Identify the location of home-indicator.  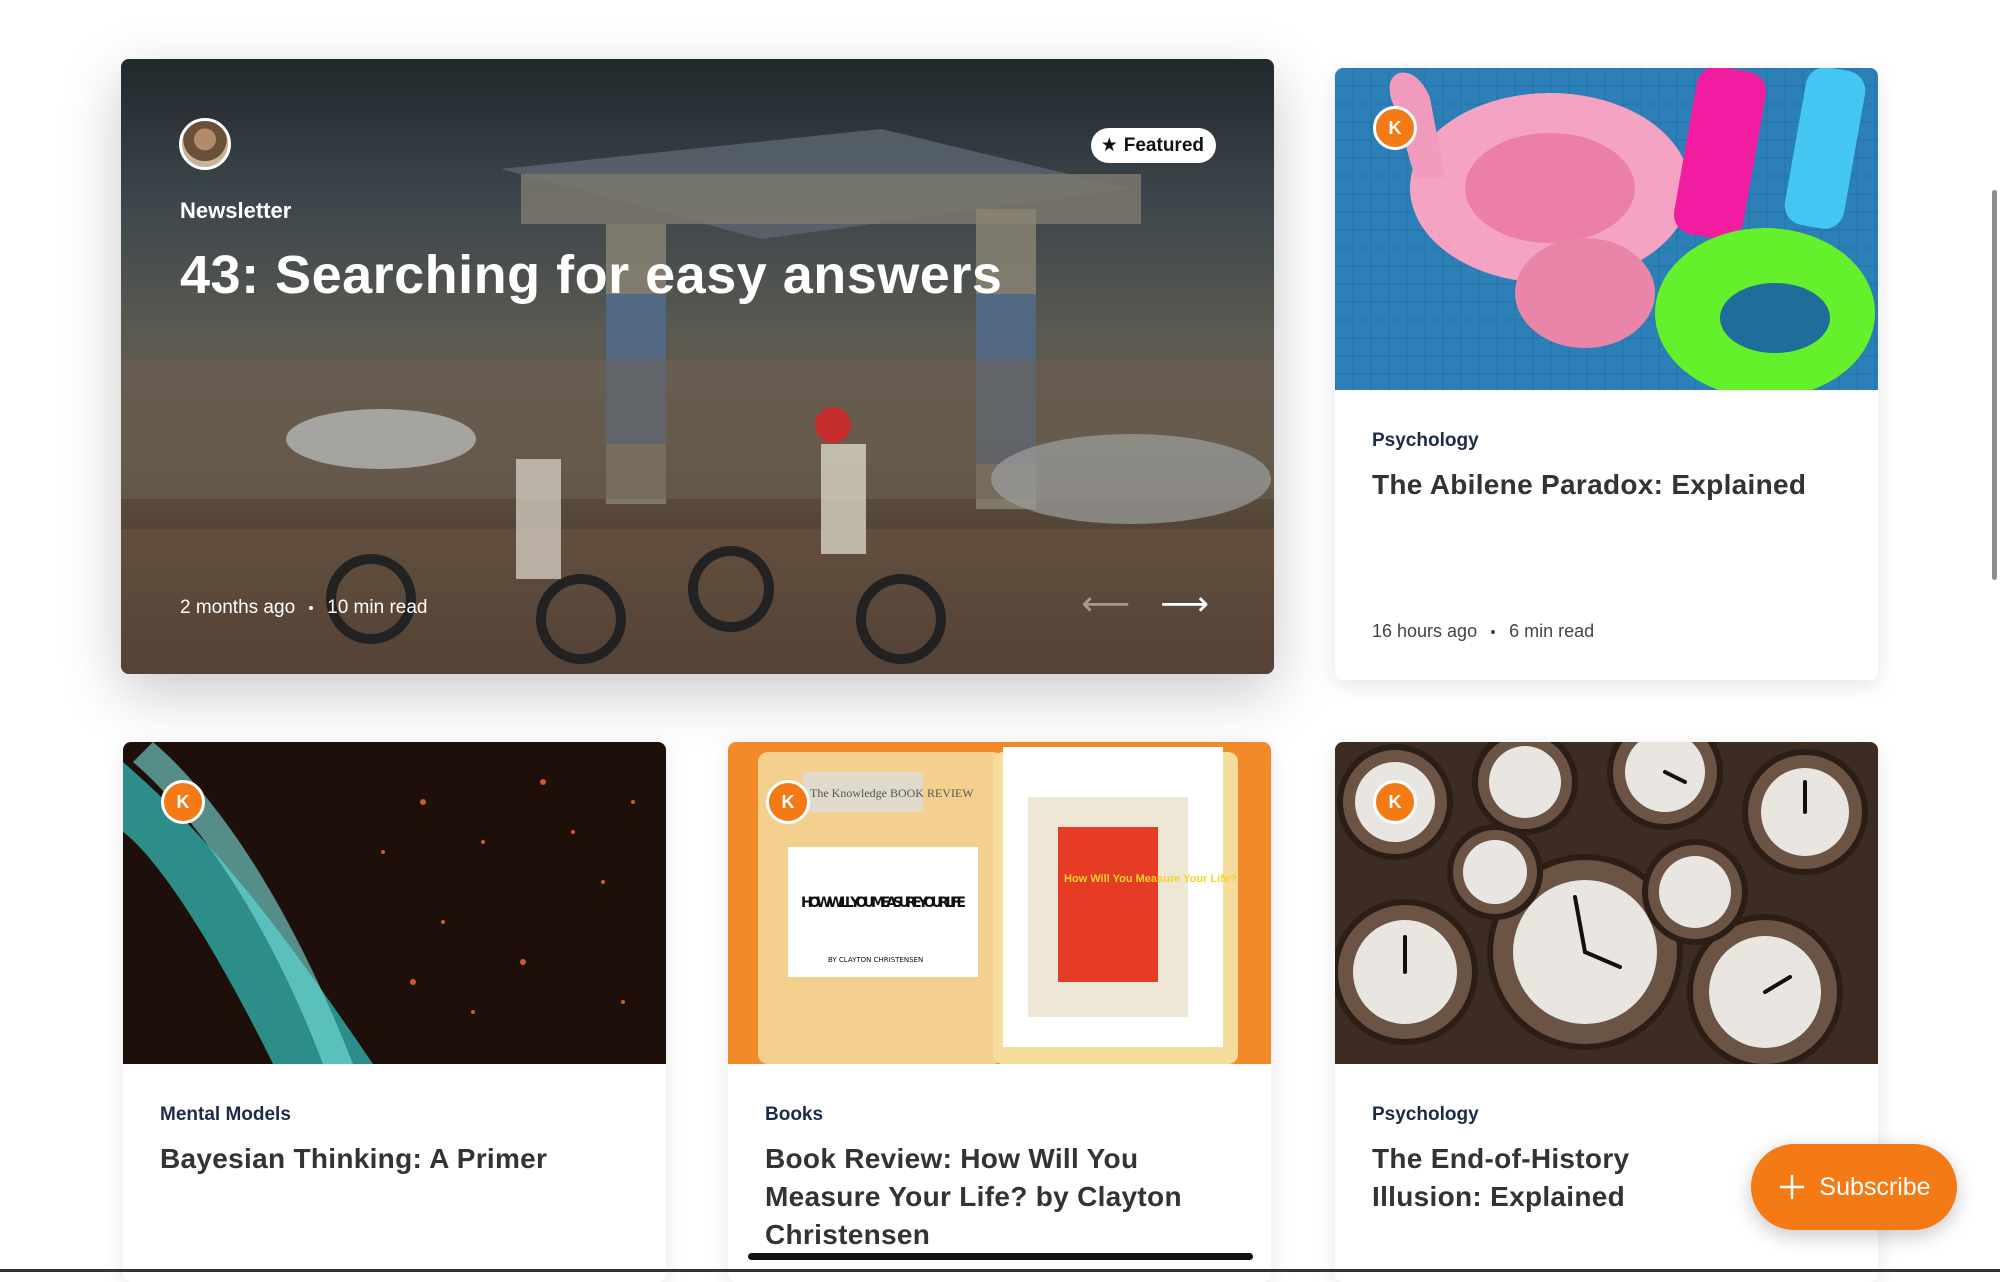
(1000, 1256).